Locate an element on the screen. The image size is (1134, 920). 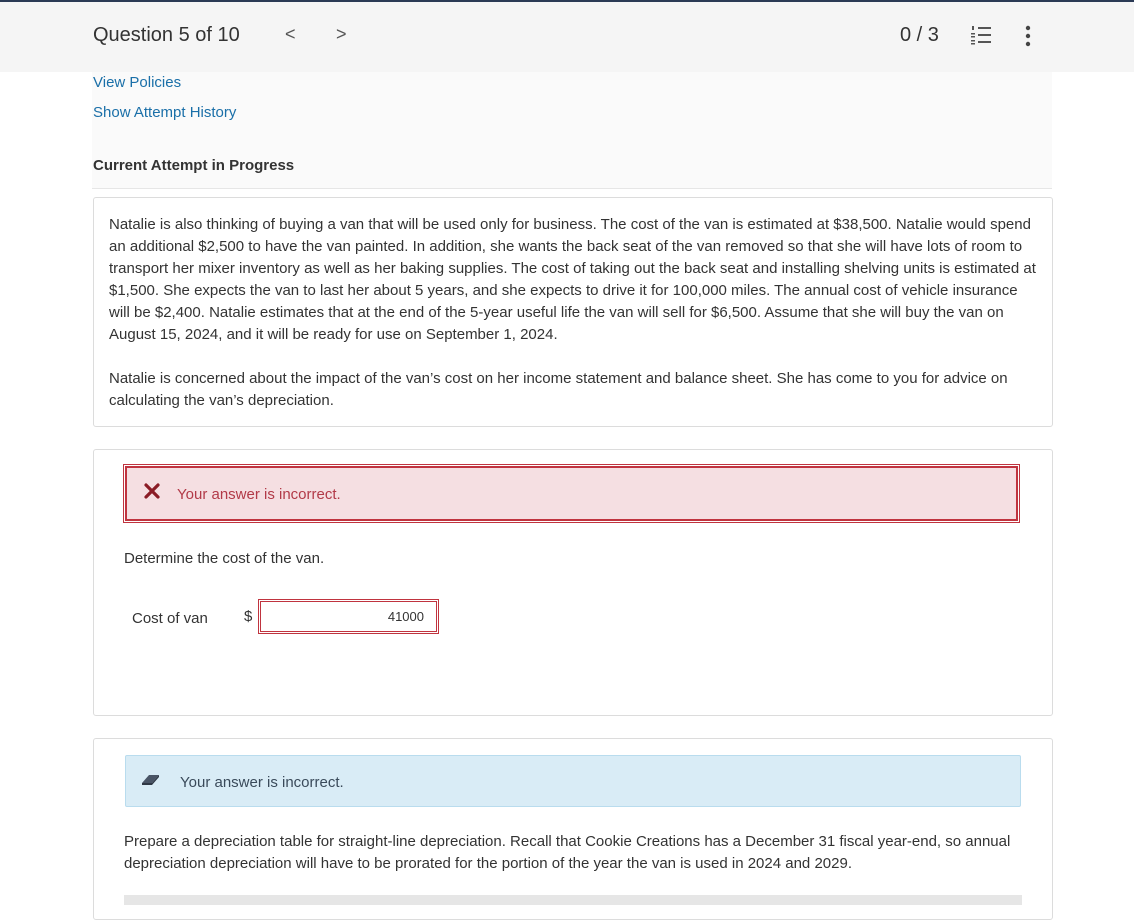
view-policies-link: View Policies is located at coordinates (137, 82).